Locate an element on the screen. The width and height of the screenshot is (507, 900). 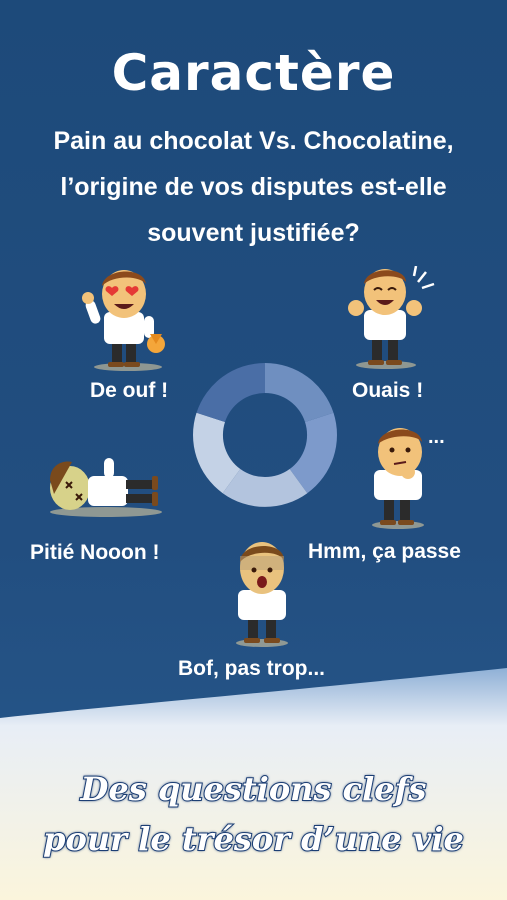
happy-character-icon is located at coordinates (391, 317).